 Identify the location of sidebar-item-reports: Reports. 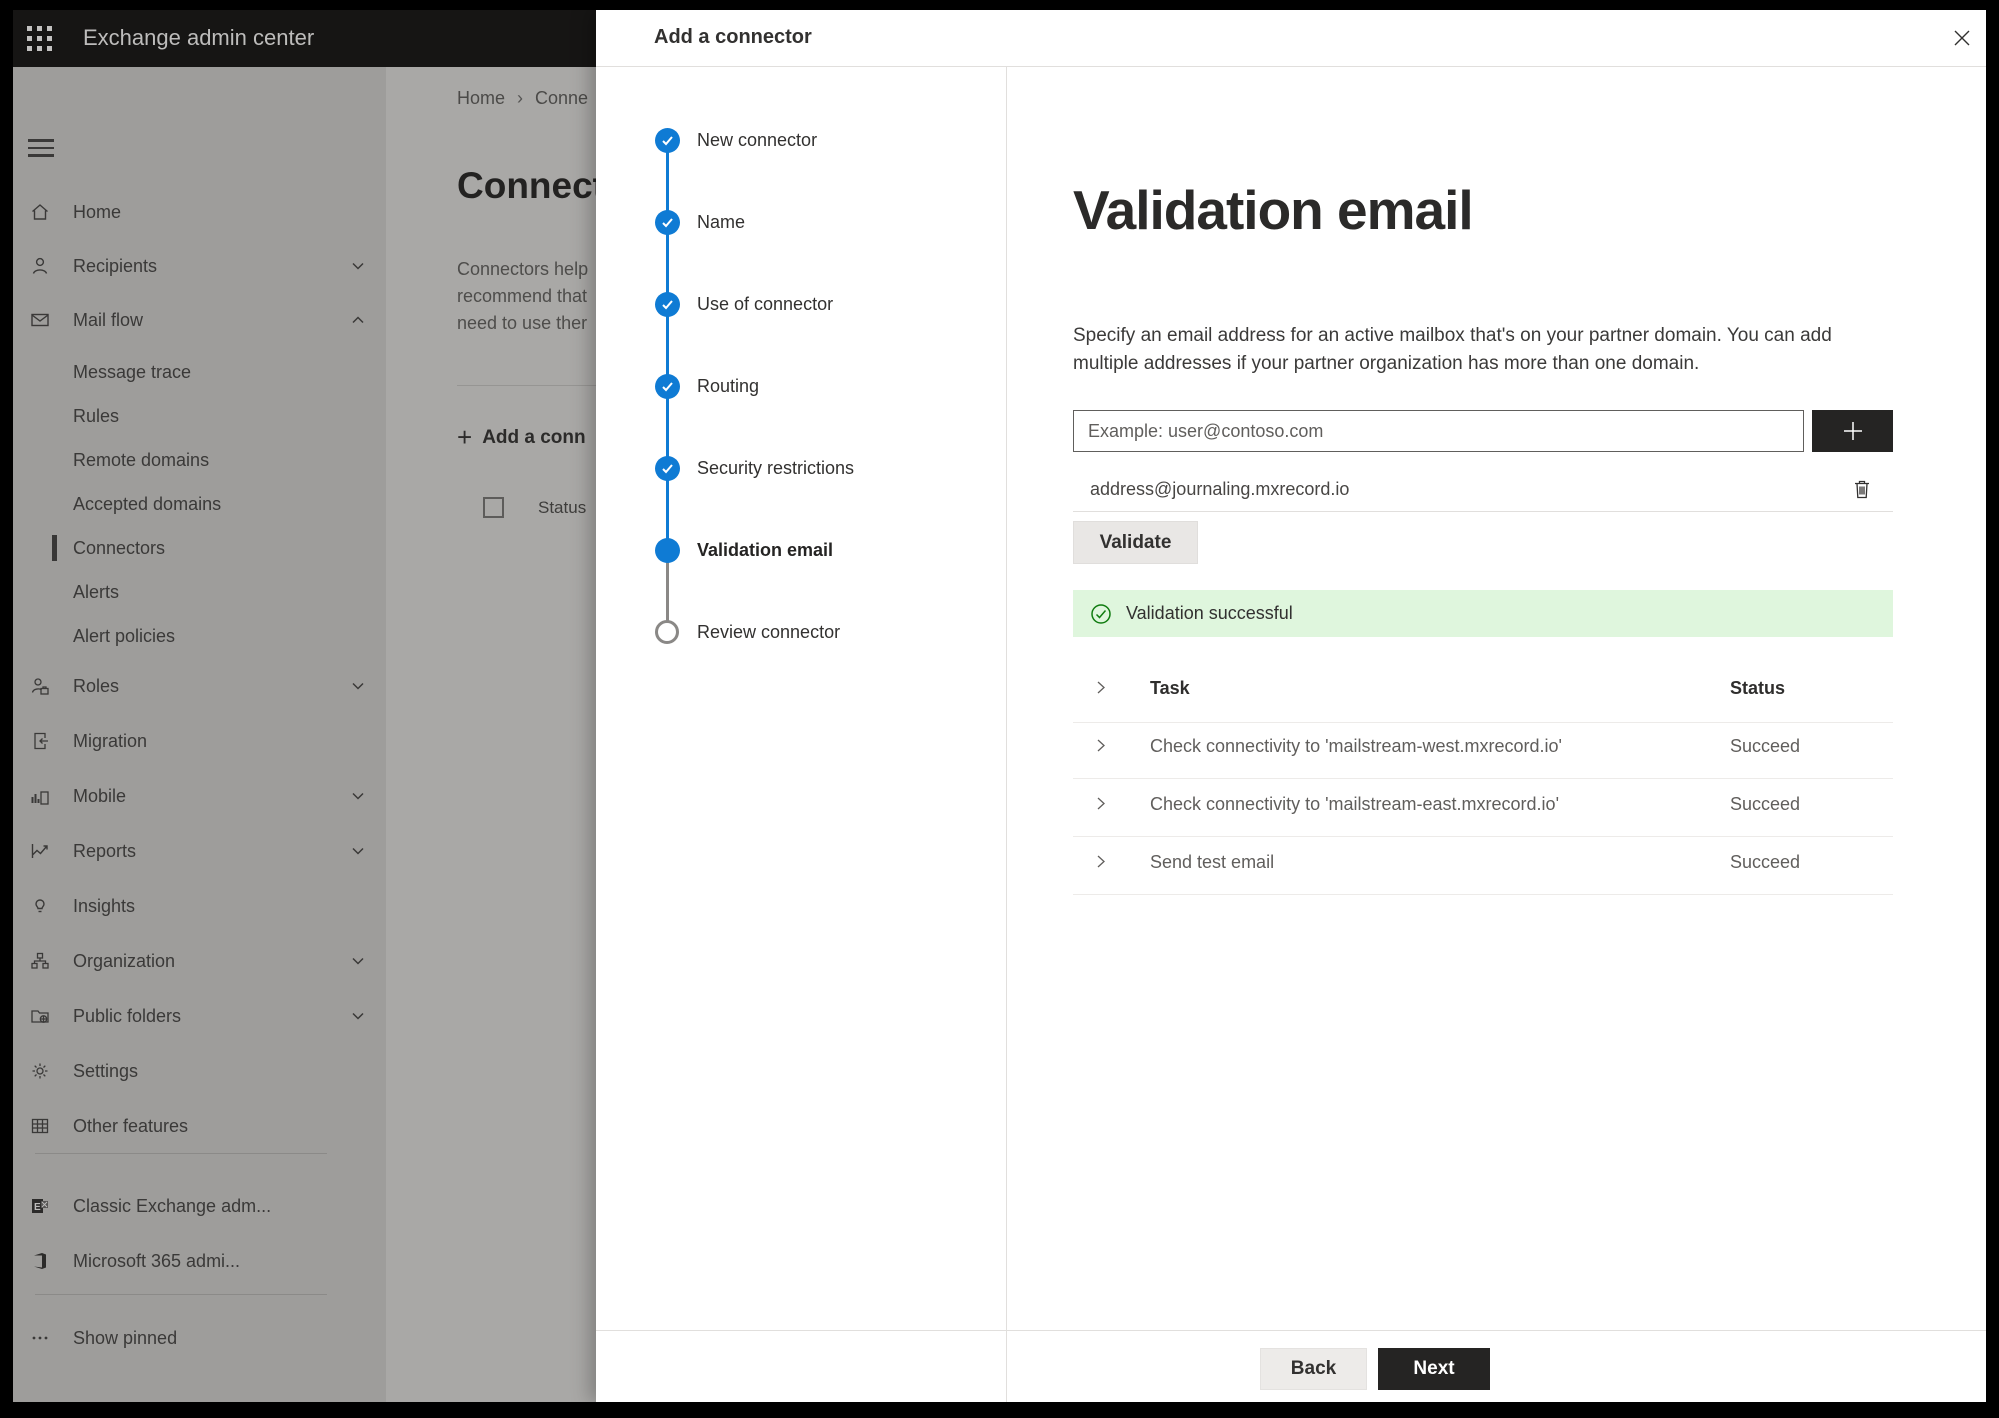
(199, 851).